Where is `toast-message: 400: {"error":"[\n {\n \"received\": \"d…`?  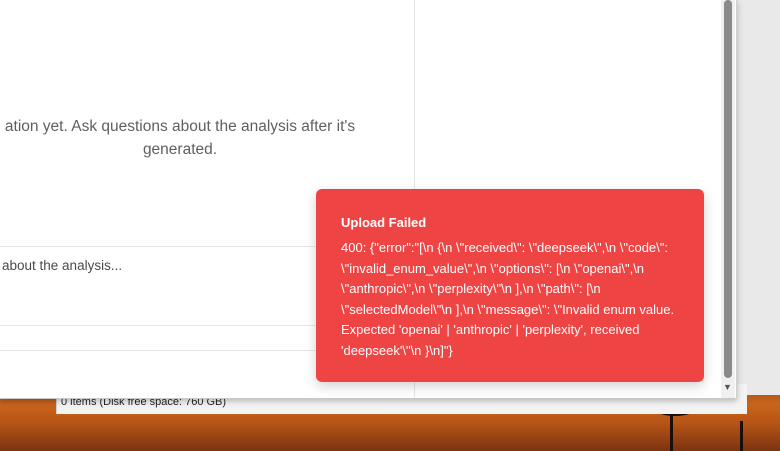
toast-message: 400: {"error":"[\n {\n \"received\": \"d… is located at coordinates (508, 299).